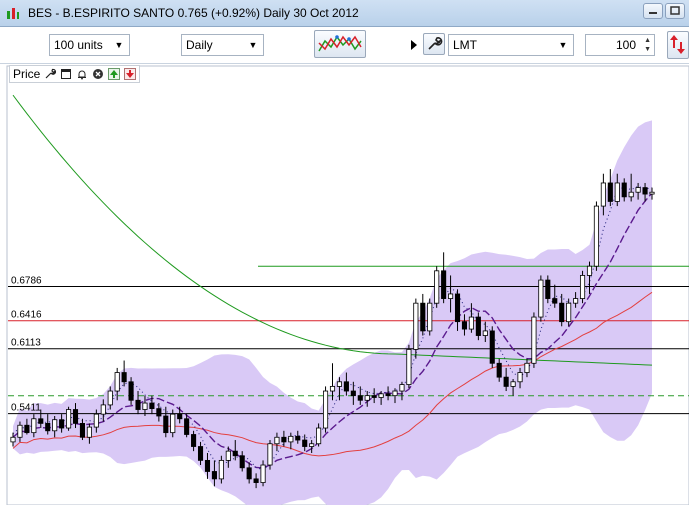 This screenshot has height=508, width=689. I want to click on collapse-button, so click(414, 45).